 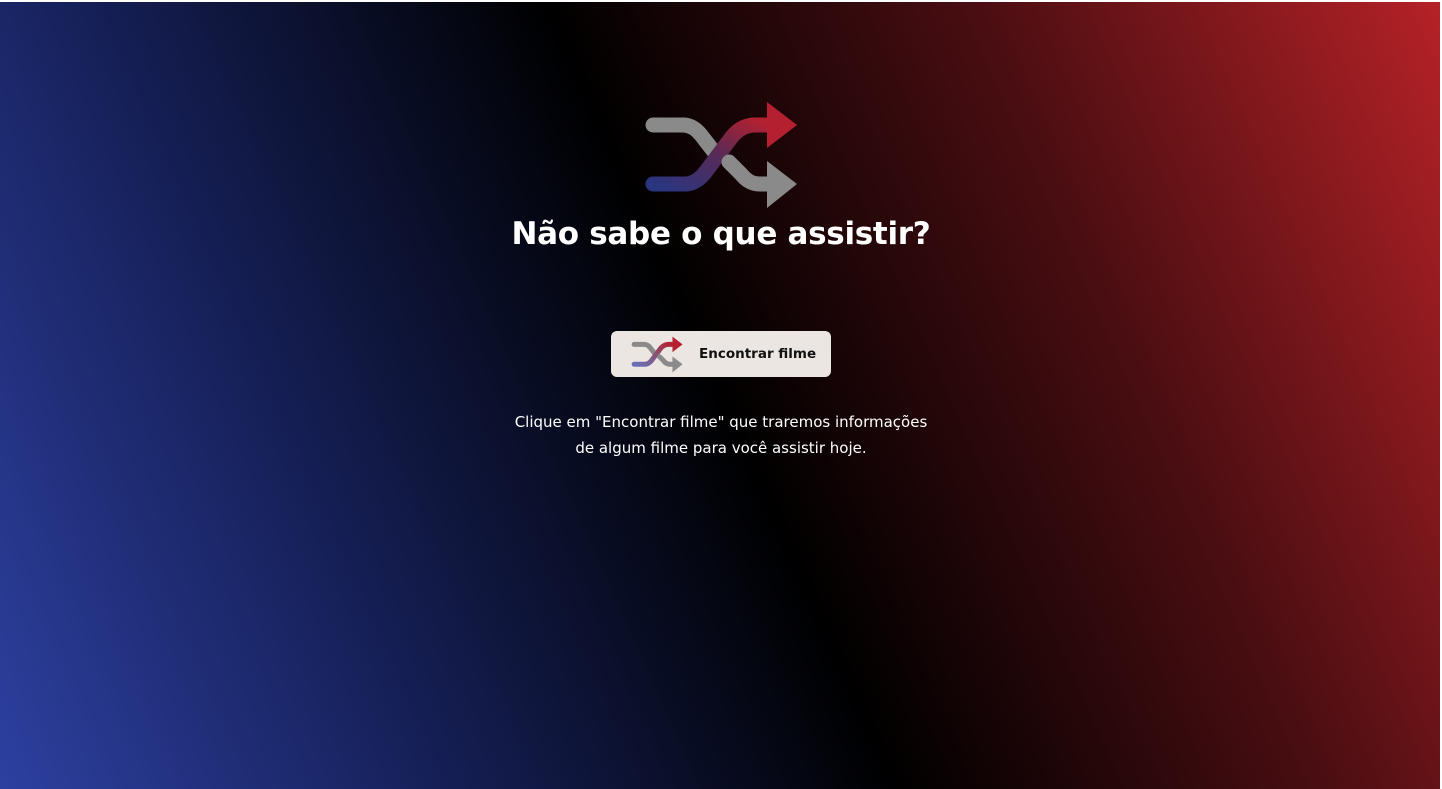 What do you see at coordinates (721, 234) in the screenshot?
I see `page-title: Não sabe o que assistir?` at bounding box center [721, 234].